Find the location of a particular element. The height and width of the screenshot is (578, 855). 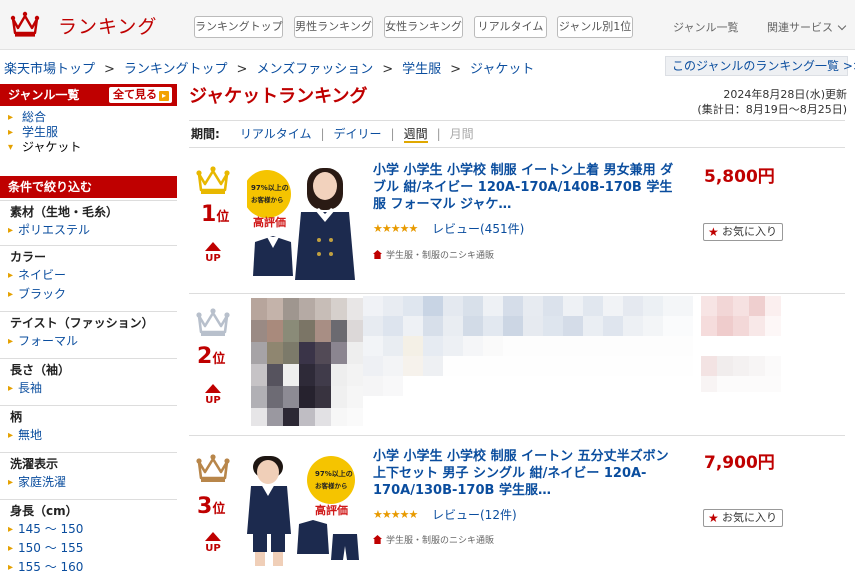

filter-title: 身長（cm） is located at coordinates (44, 511).